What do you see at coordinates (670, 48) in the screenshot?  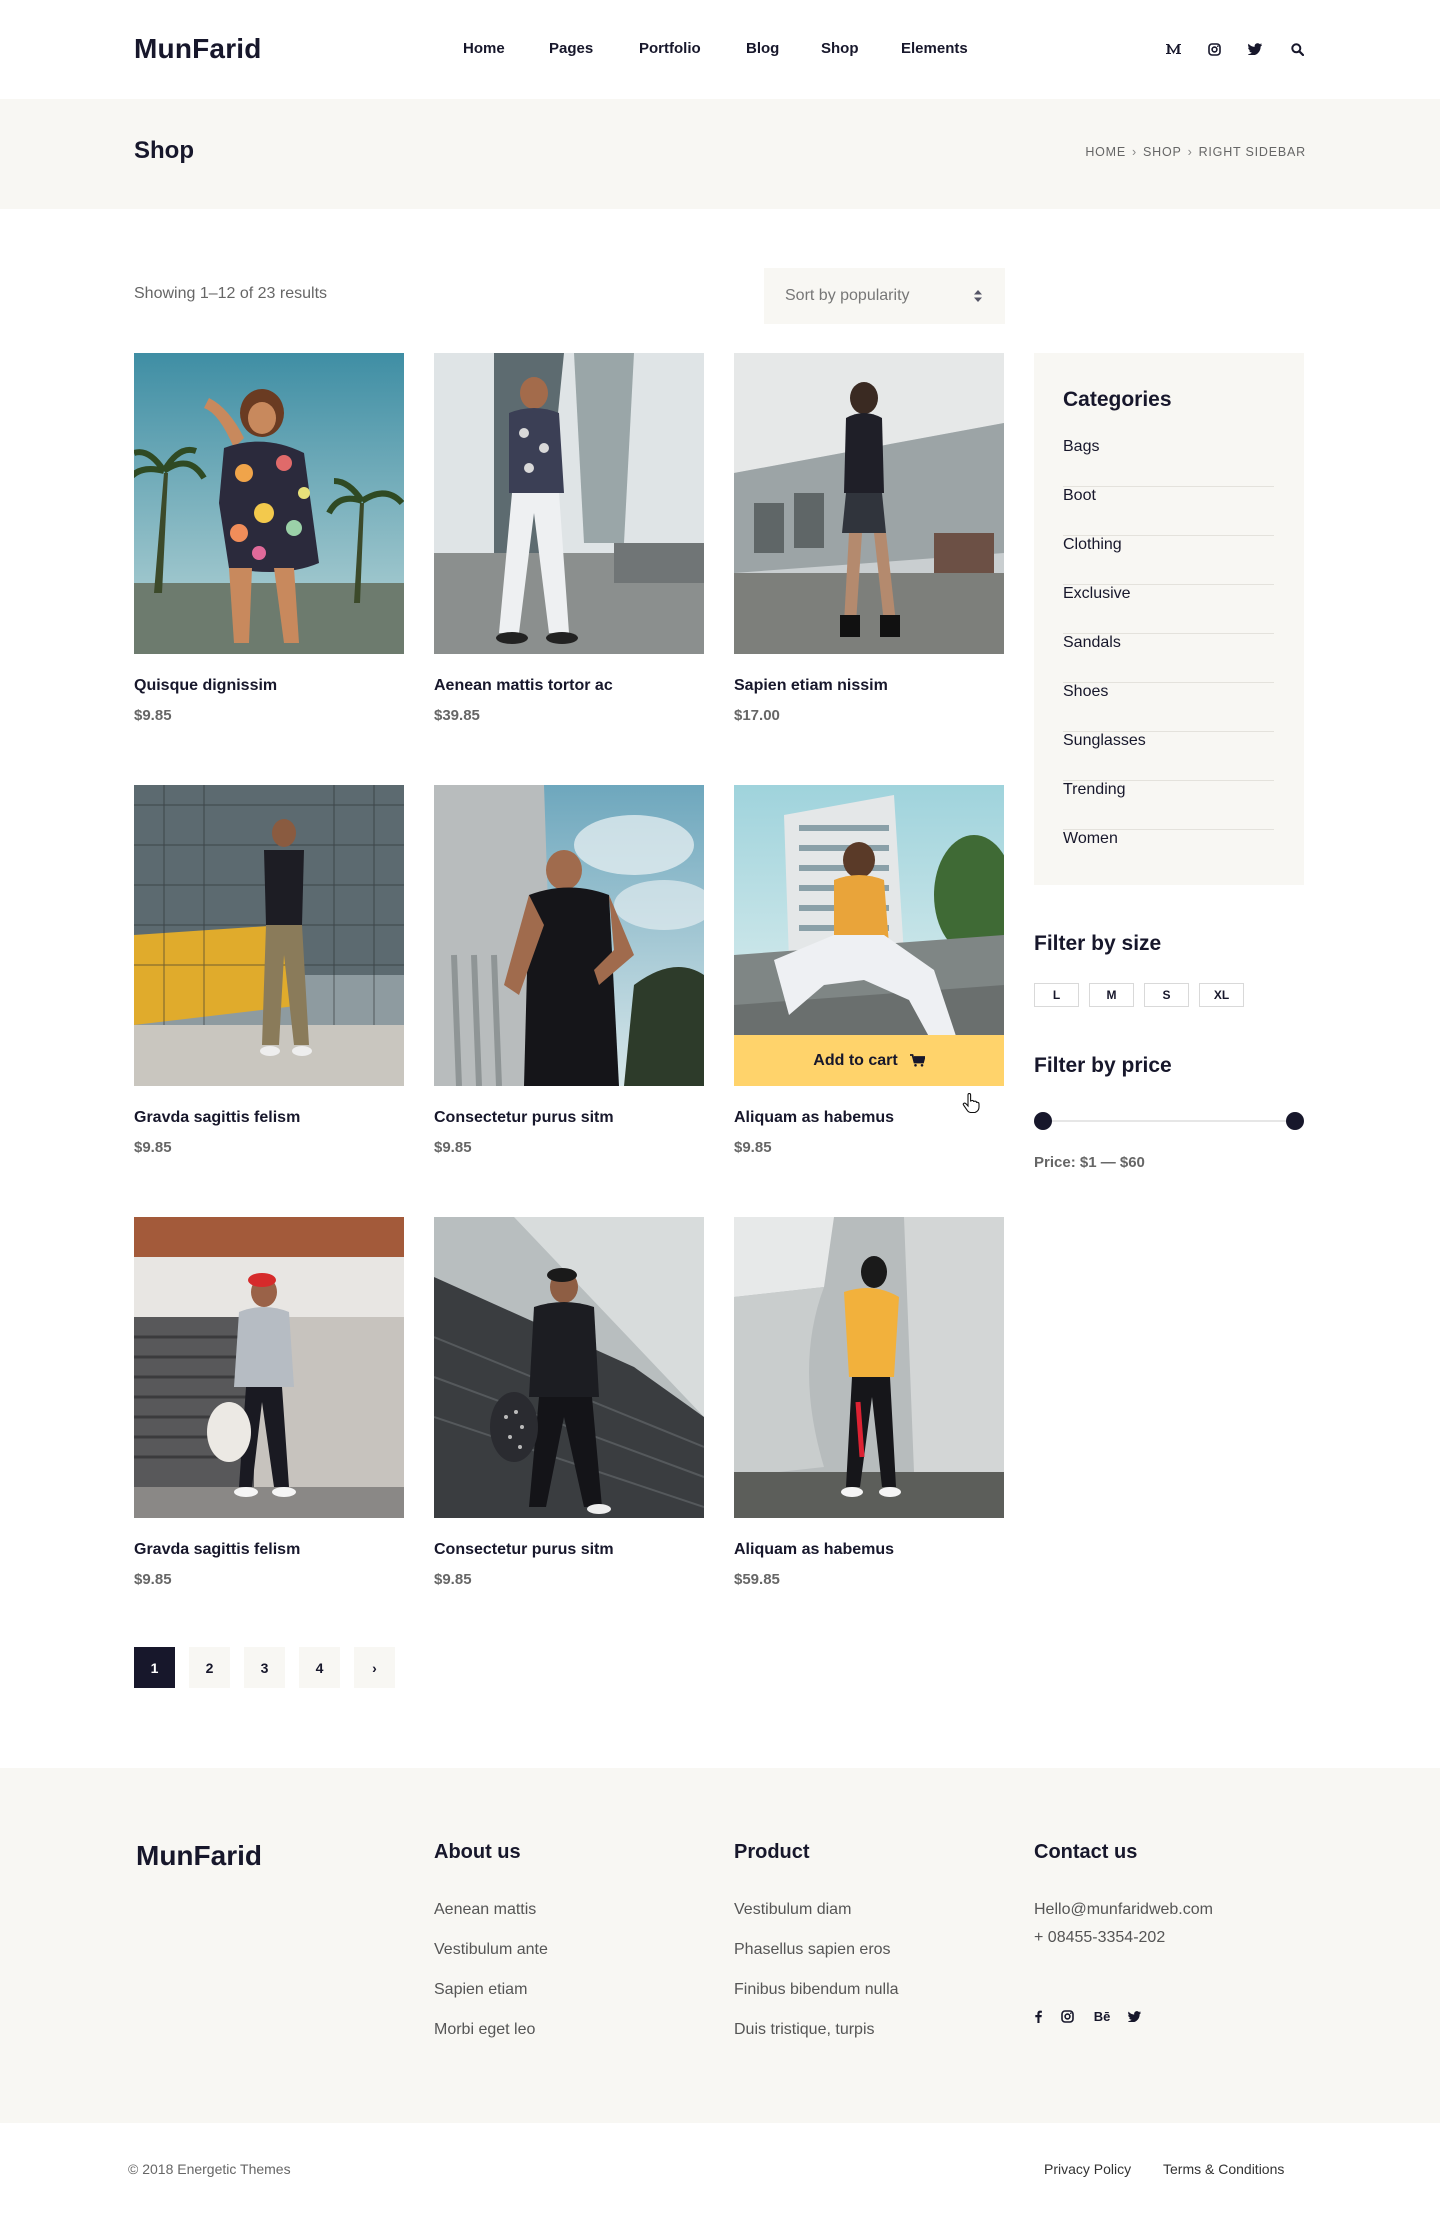 I see `nav-portfolio: Portfolio` at bounding box center [670, 48].